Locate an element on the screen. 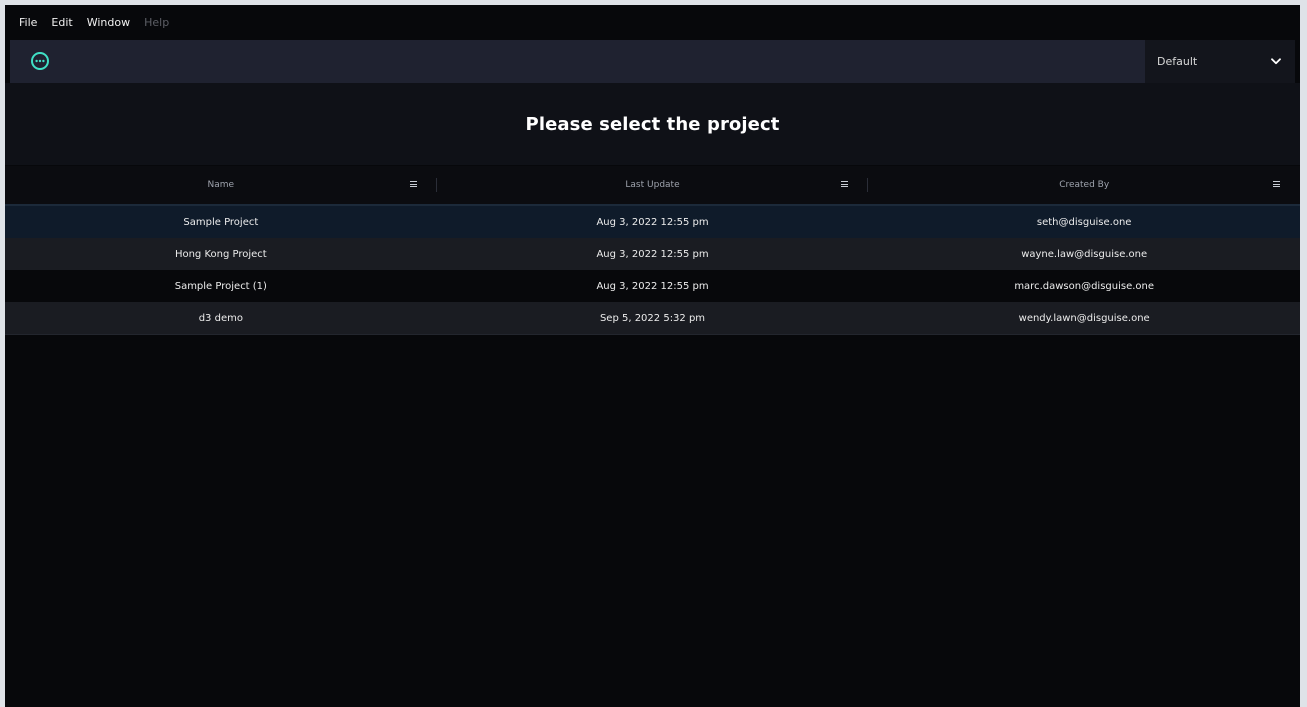  more-horizontal-circle-icon is located at coordinates (40, 61).